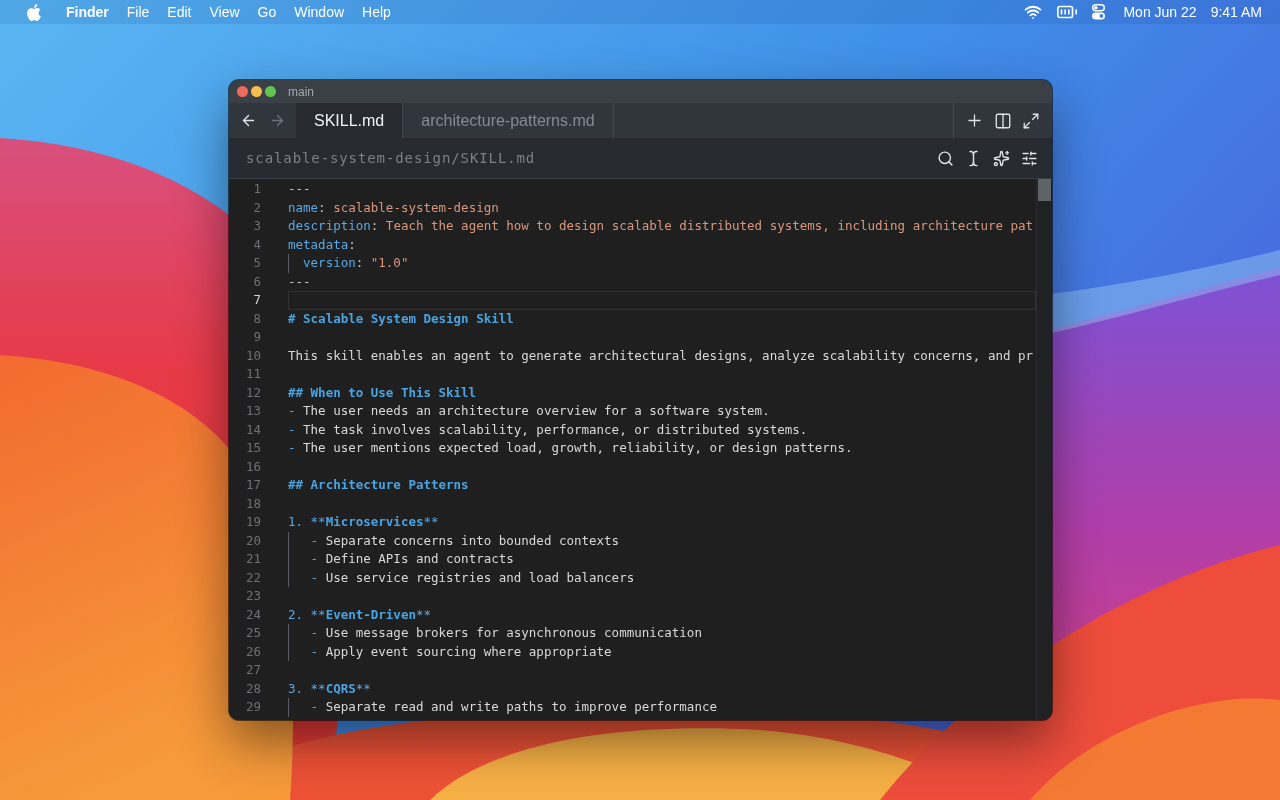 The image size is (1280, 800). Describe the element at coordinates (464, 540) in the screenshot. I see `code-line: - Separate concerns into bounded contexts` at that location.